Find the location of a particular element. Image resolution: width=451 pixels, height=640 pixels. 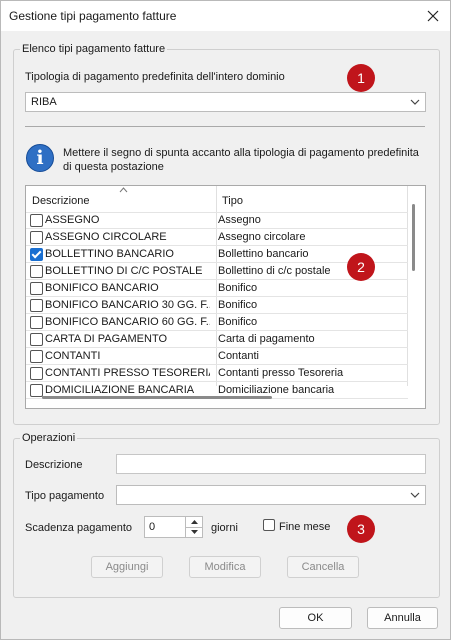

row-descrizione: CONTANTI PRESSO TESORERIA is located at coordinates (127, 373).